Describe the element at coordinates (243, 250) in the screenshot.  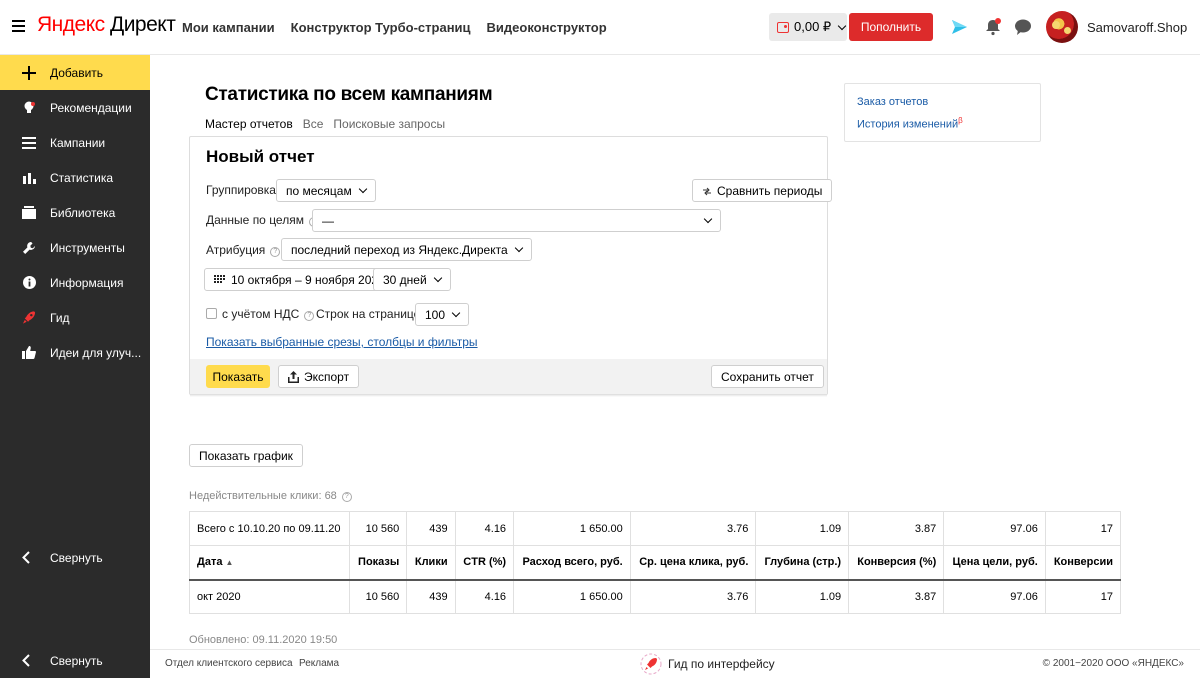
I see `attribution-label: Атрибуция?` at that location.